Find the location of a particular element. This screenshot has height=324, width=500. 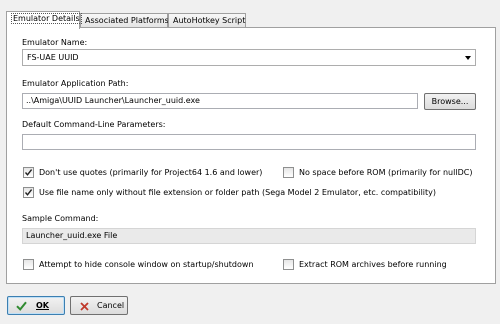

cancel-label: Cancel is located at coordinates (111, 305).